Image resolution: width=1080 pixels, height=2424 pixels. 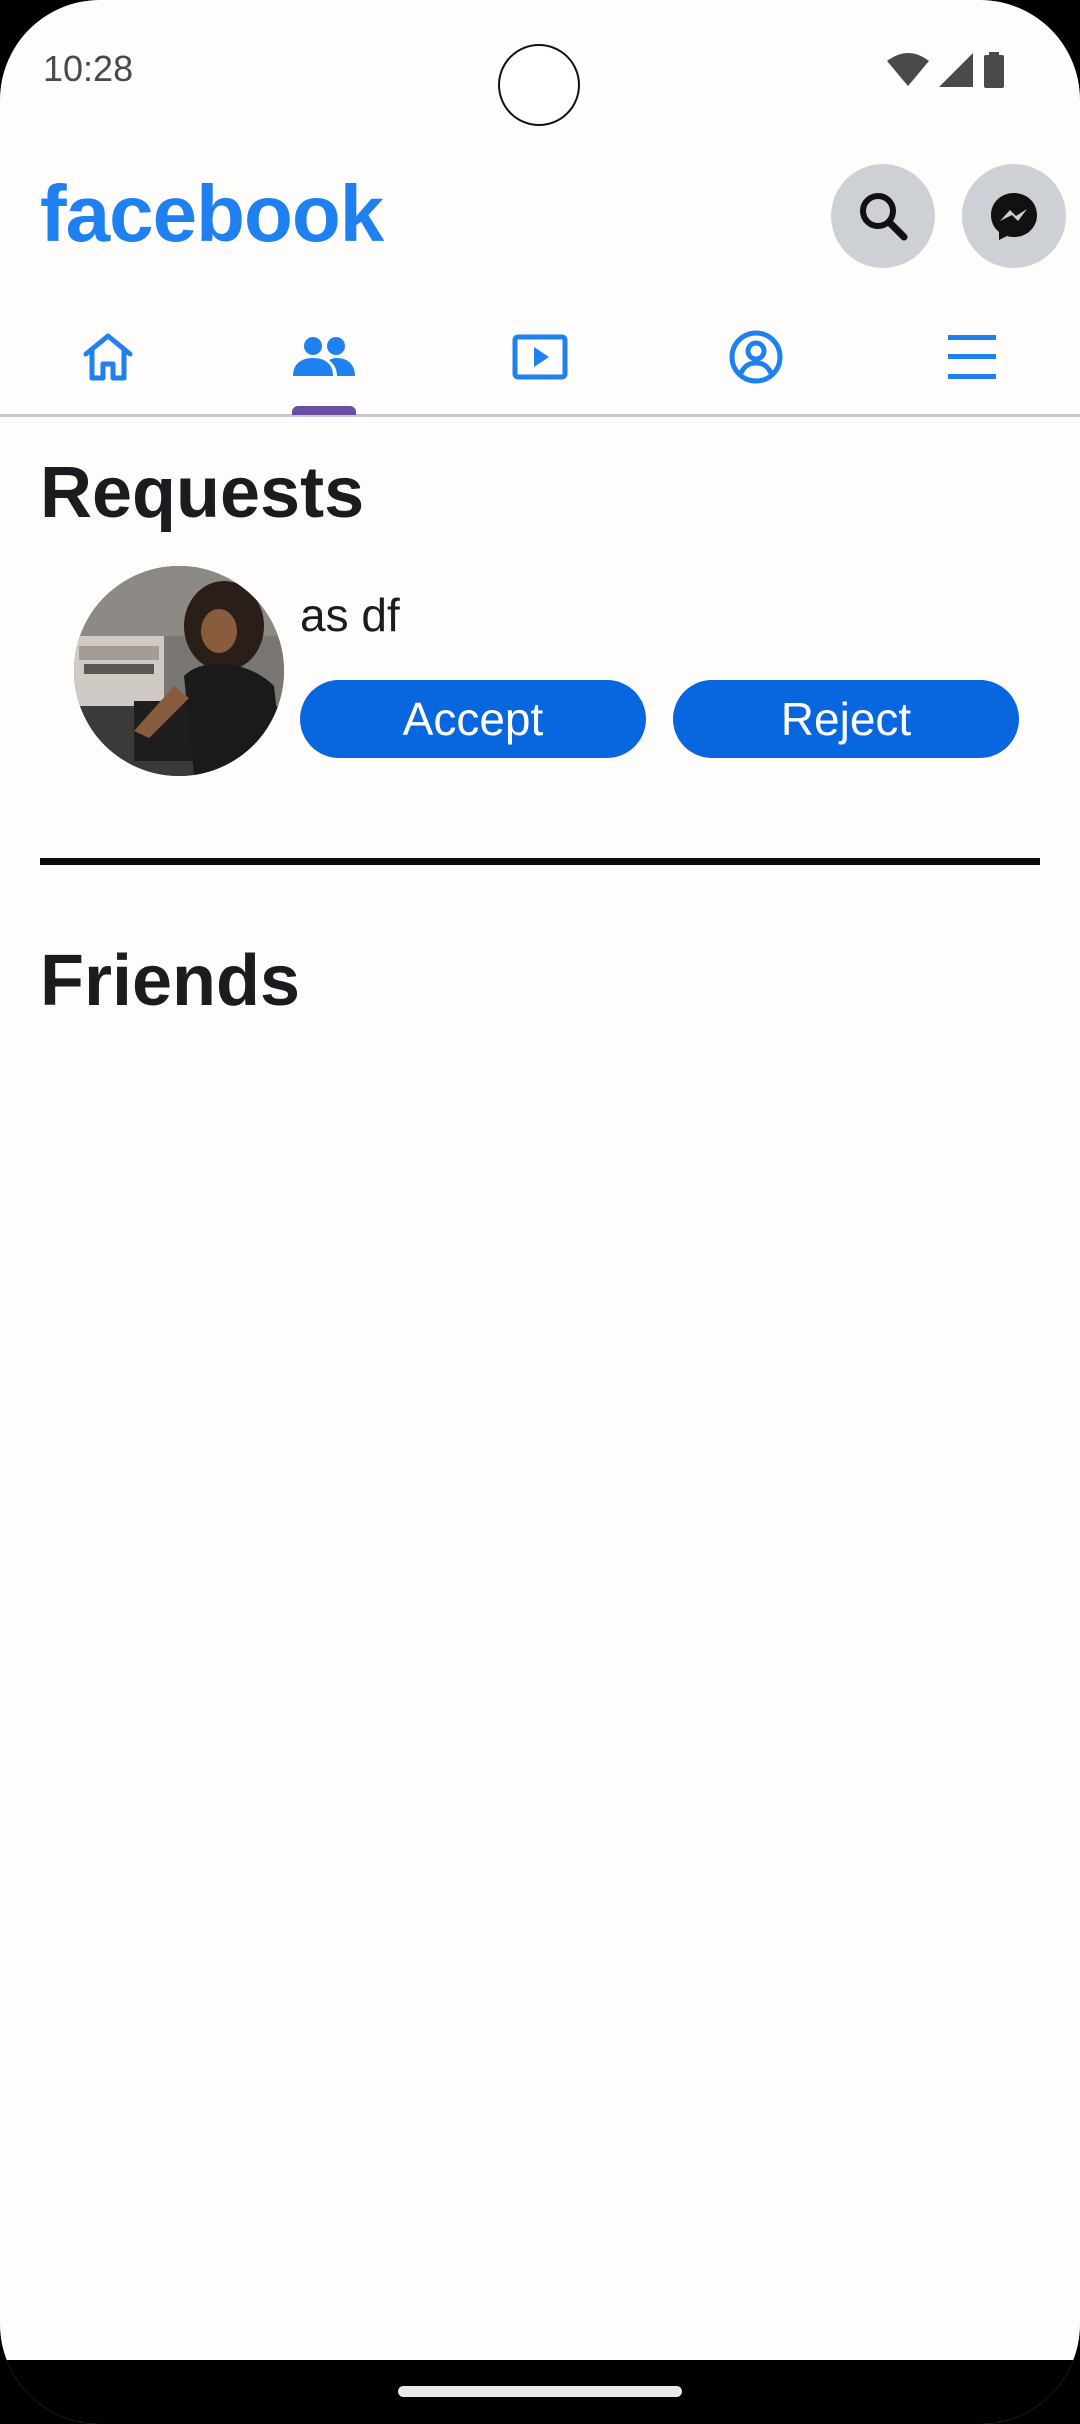 I want to click on avatar-photo, so click(x=179, y=671).